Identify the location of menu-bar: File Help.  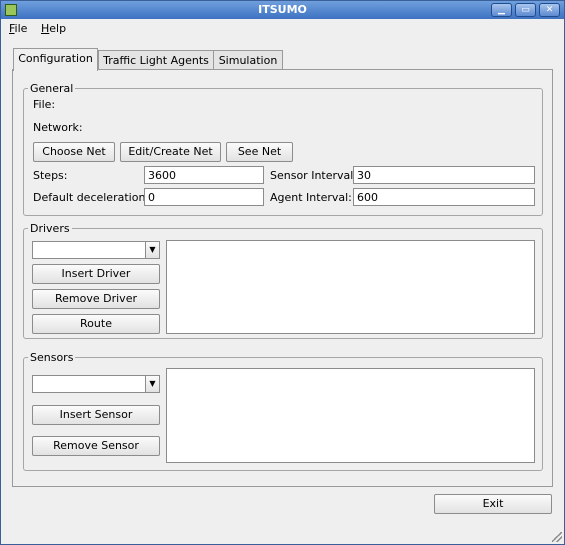
(282, 29).